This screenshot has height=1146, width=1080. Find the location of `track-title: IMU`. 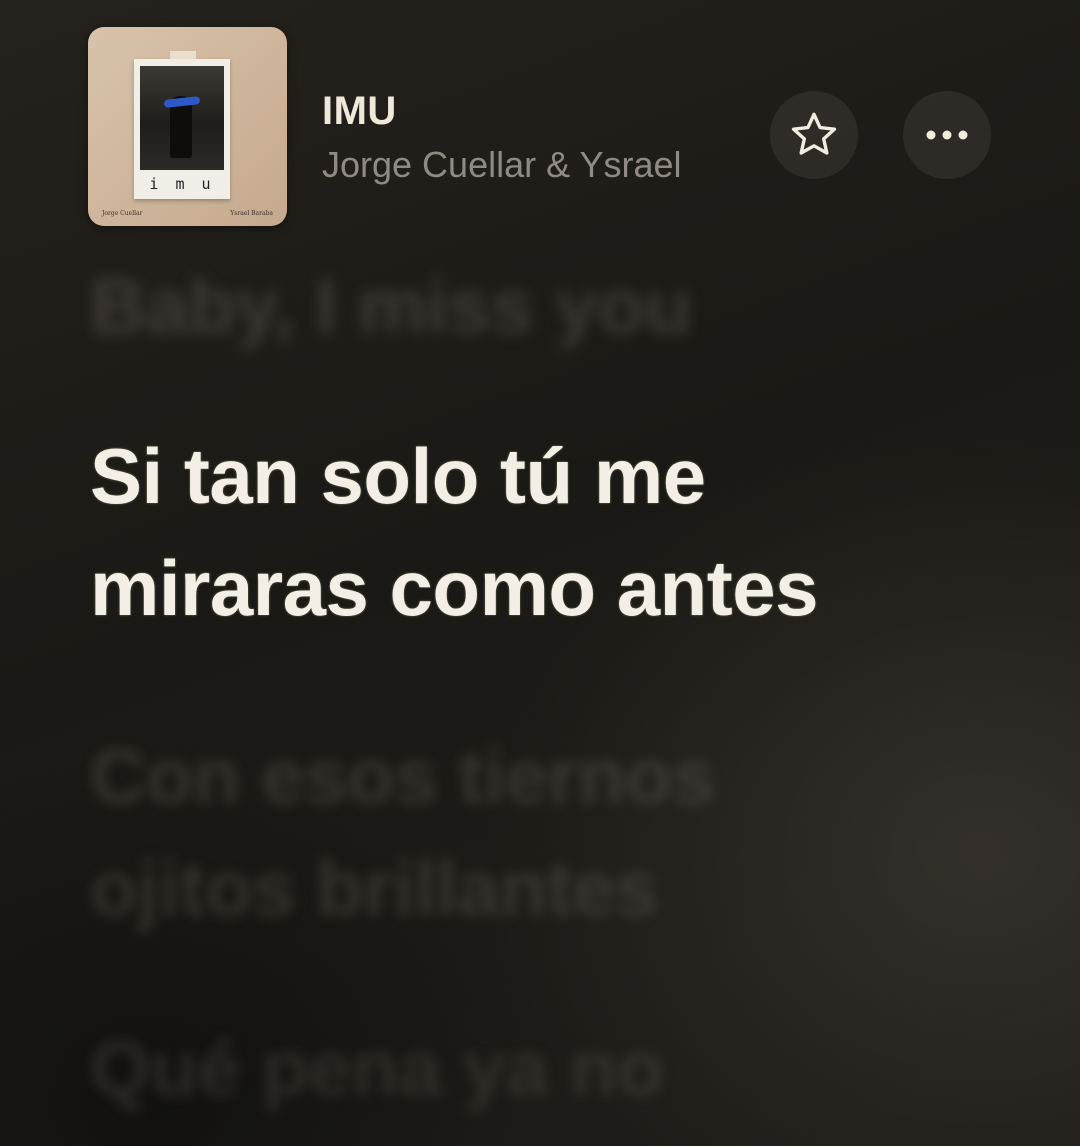

track-title: IMU is located at coordinates (359, 111).